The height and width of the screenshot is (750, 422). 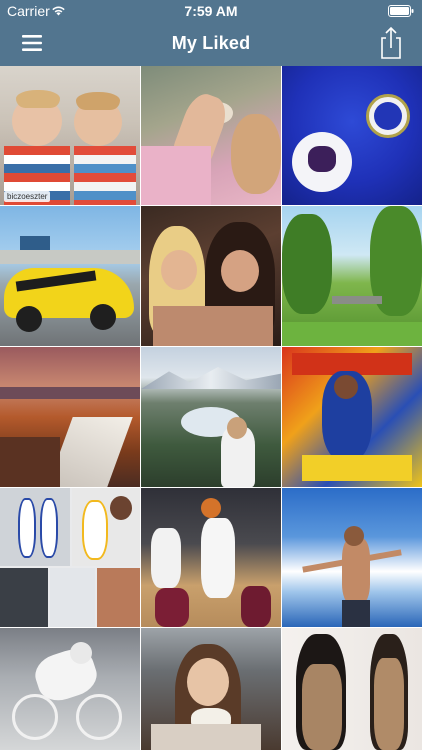 What do you see at coordinates (32, 43) in the screenshot?
I see `hamburger-menu-icon` at bounding box center [32, 43].